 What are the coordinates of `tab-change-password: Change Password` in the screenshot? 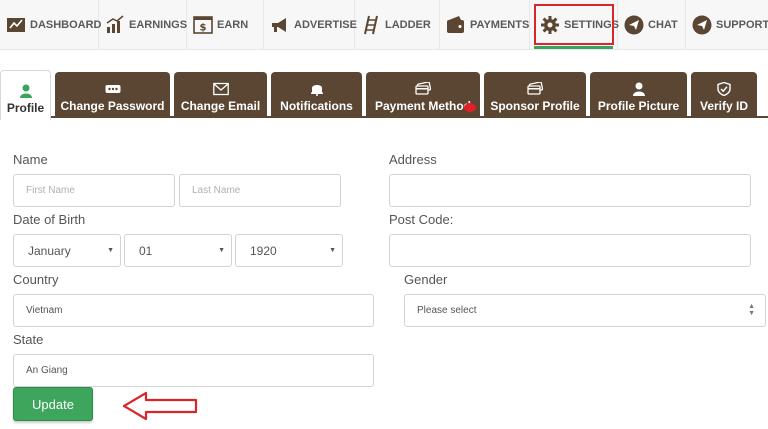 It's located at (112, 95).